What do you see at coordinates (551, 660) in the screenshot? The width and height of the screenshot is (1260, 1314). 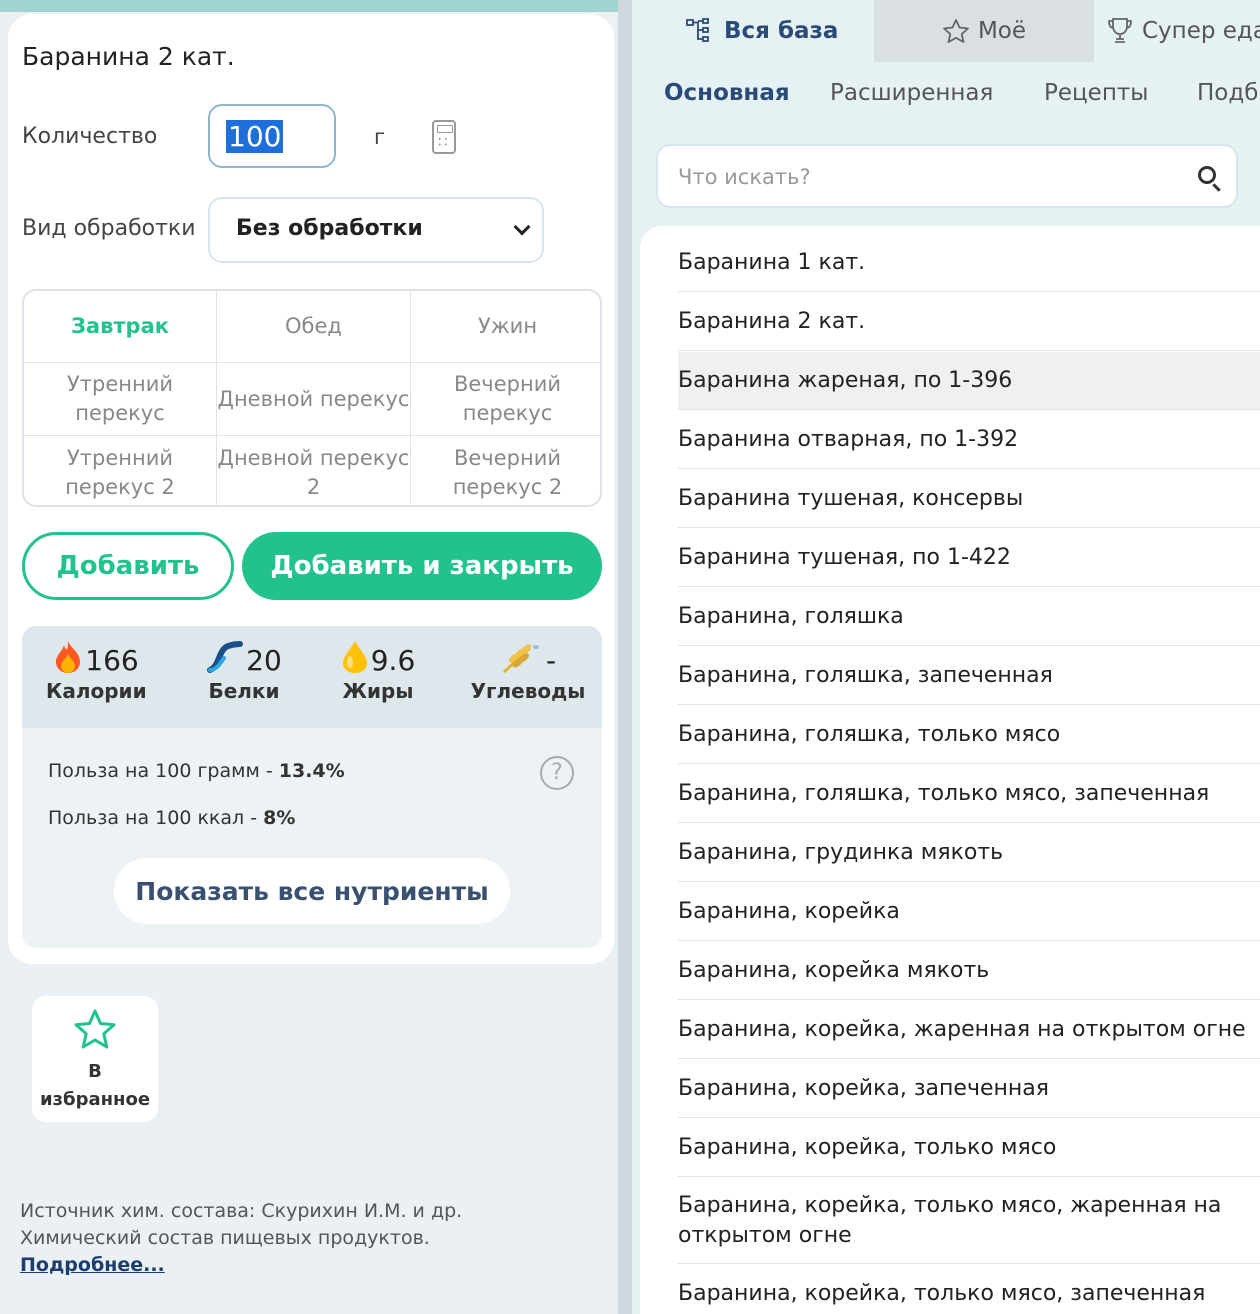 I see `carbs-value: -` at bounding box center [551, 660].